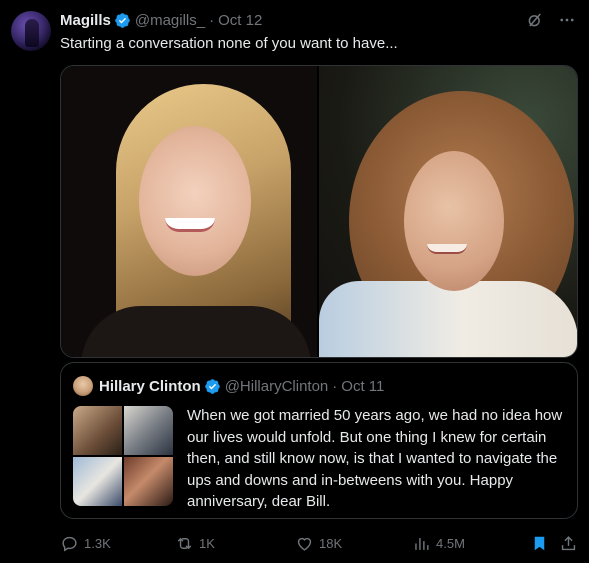 The image size is (589, 563). I want to click on quoted-media-thumbnail, so click(123, 456).